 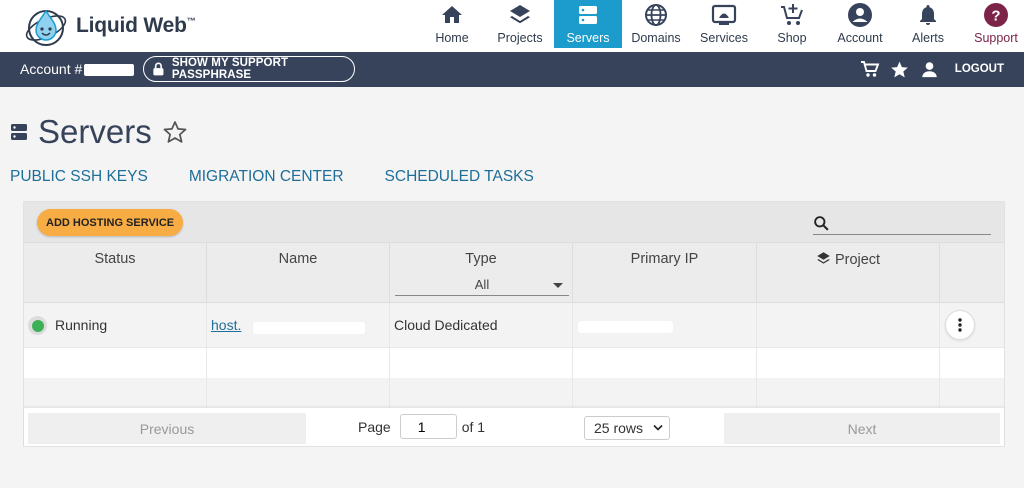 I want to click on user-icon, so click(x=930, y=69).